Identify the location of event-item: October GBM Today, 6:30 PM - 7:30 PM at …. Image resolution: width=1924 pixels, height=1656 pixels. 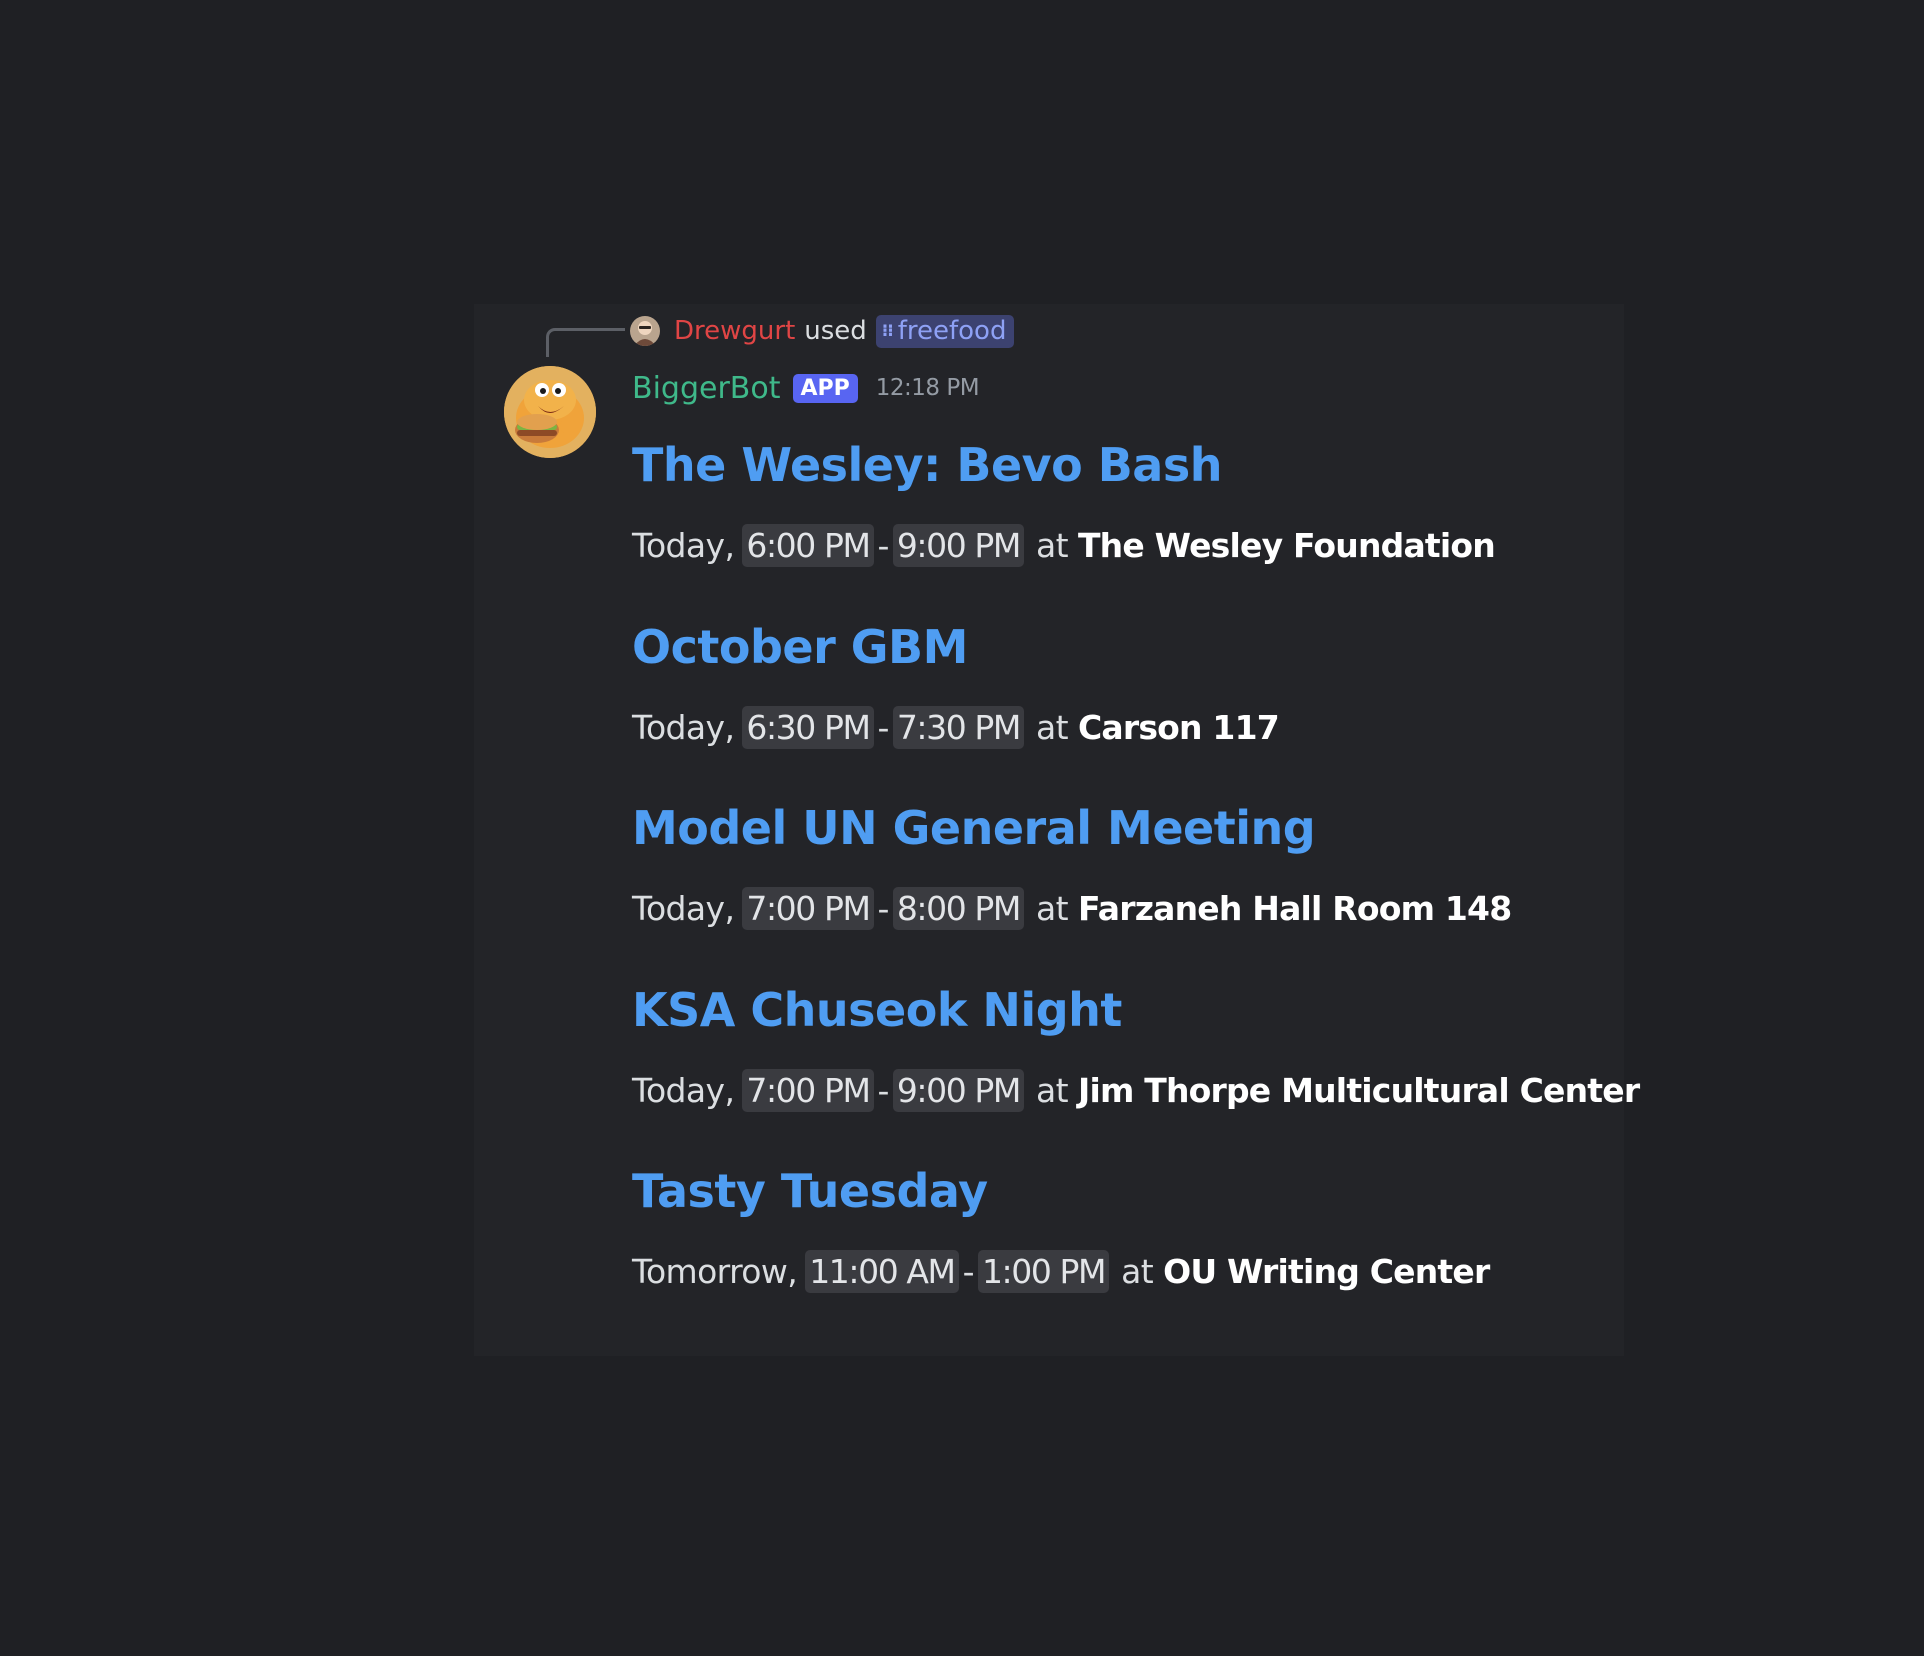
(1122, 683).